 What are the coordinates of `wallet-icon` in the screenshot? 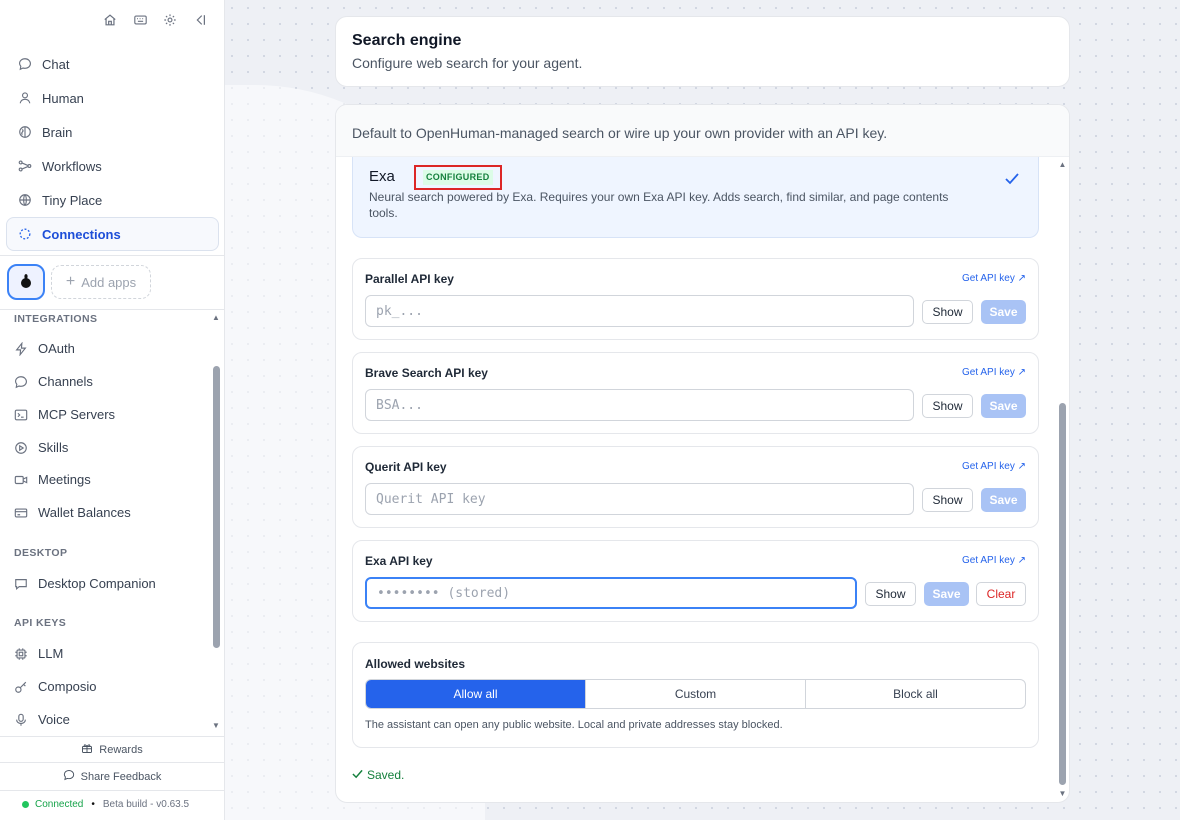 It's located at (21, 513).